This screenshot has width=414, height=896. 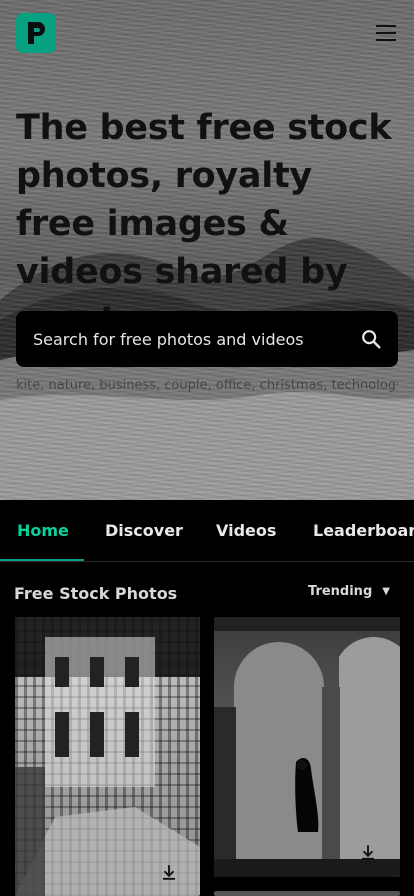 What do you see at coordinates (43, 530) in the screenshot?
I see `tab-home: Home` at bounding box center [43, 530].